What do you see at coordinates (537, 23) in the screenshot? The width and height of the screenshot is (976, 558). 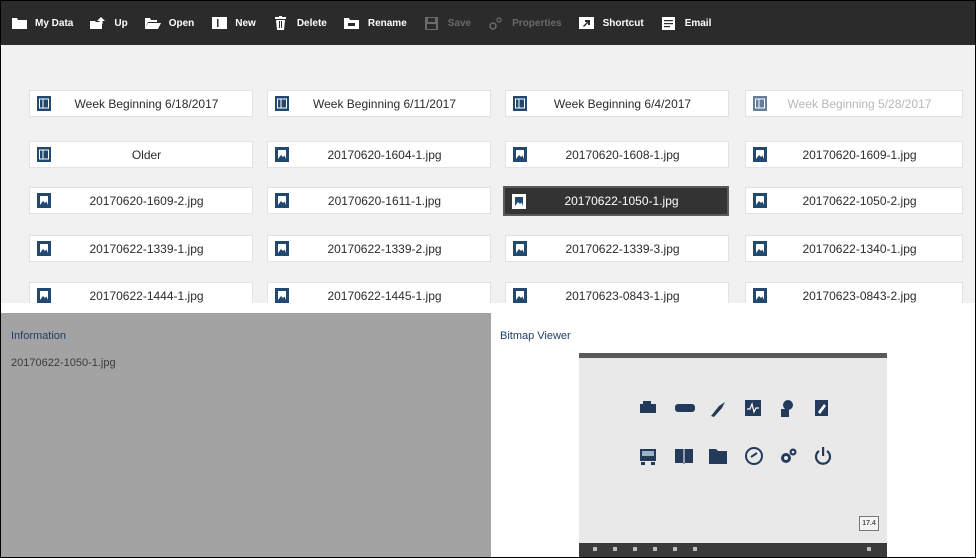 I see `properties-label: Properties` at bounding box center [537, 23].